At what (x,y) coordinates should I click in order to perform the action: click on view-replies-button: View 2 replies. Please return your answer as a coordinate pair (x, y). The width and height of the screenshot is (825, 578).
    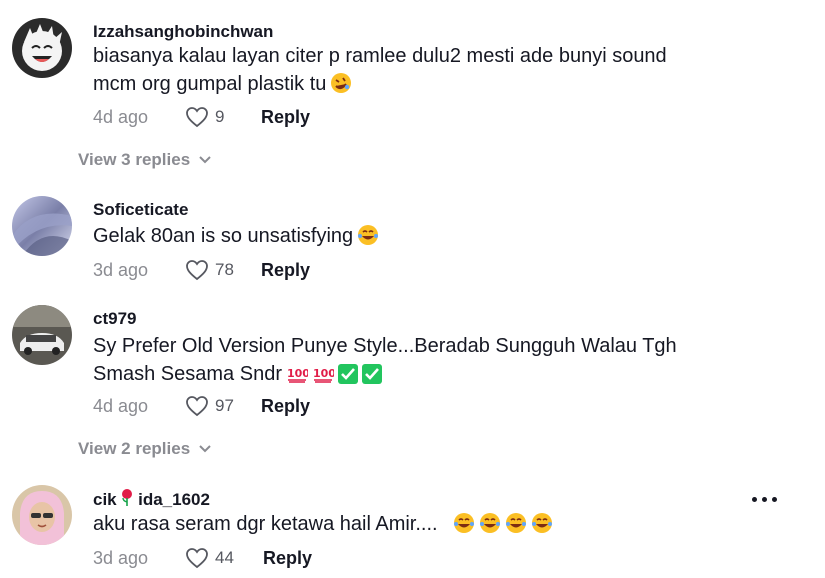
    Looking at the image, I should click on (145, 449).